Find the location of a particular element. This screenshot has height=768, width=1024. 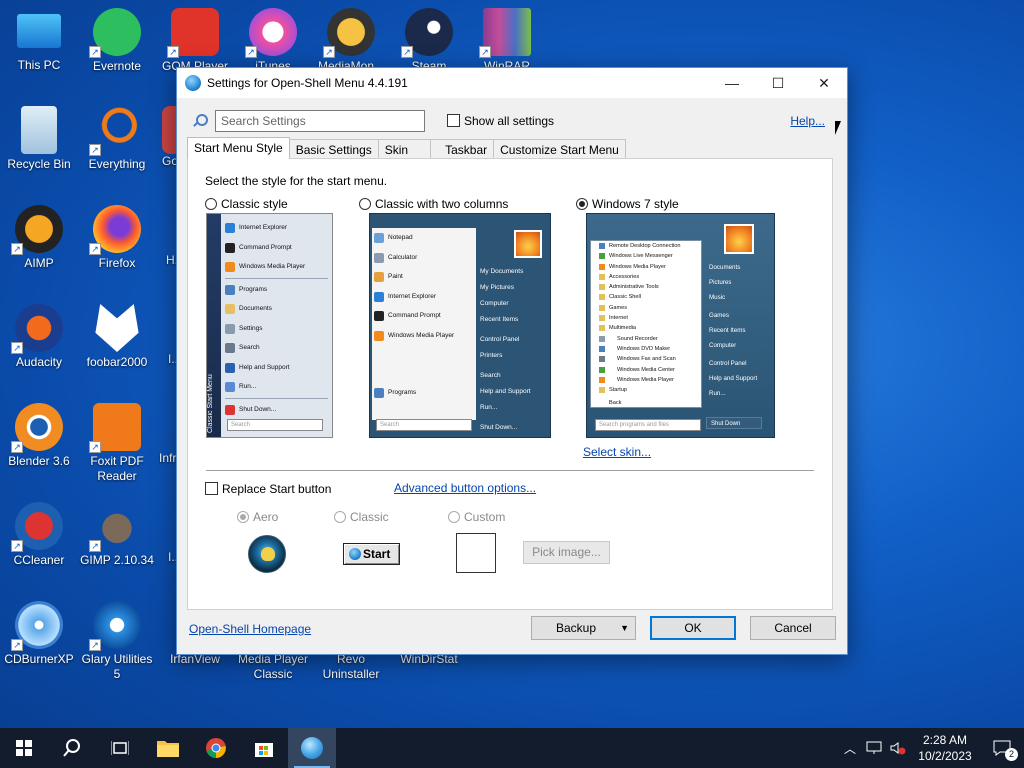

desktop-icon-firefox: ↗ Firefox is located at coordinates (117, 238).